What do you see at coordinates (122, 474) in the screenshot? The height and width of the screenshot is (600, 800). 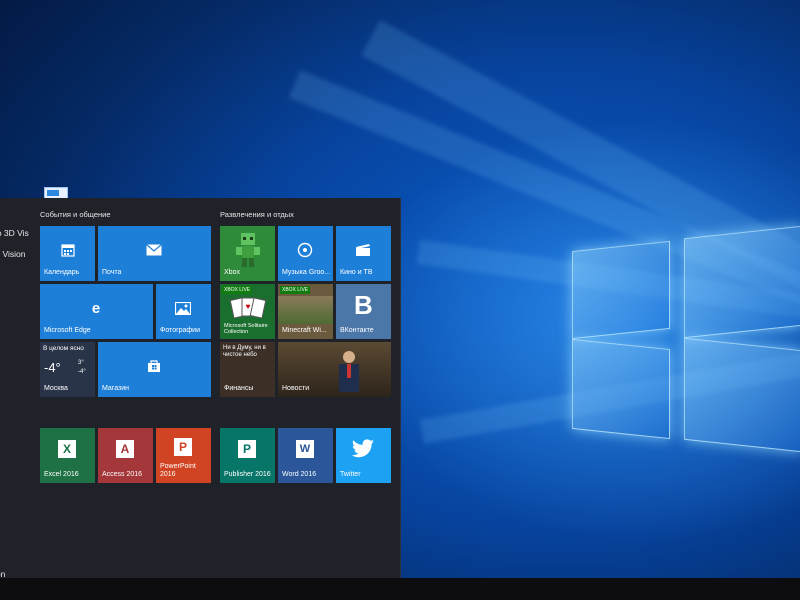 I see `tile-label: Access 2016` at bounding box center [122, 474].